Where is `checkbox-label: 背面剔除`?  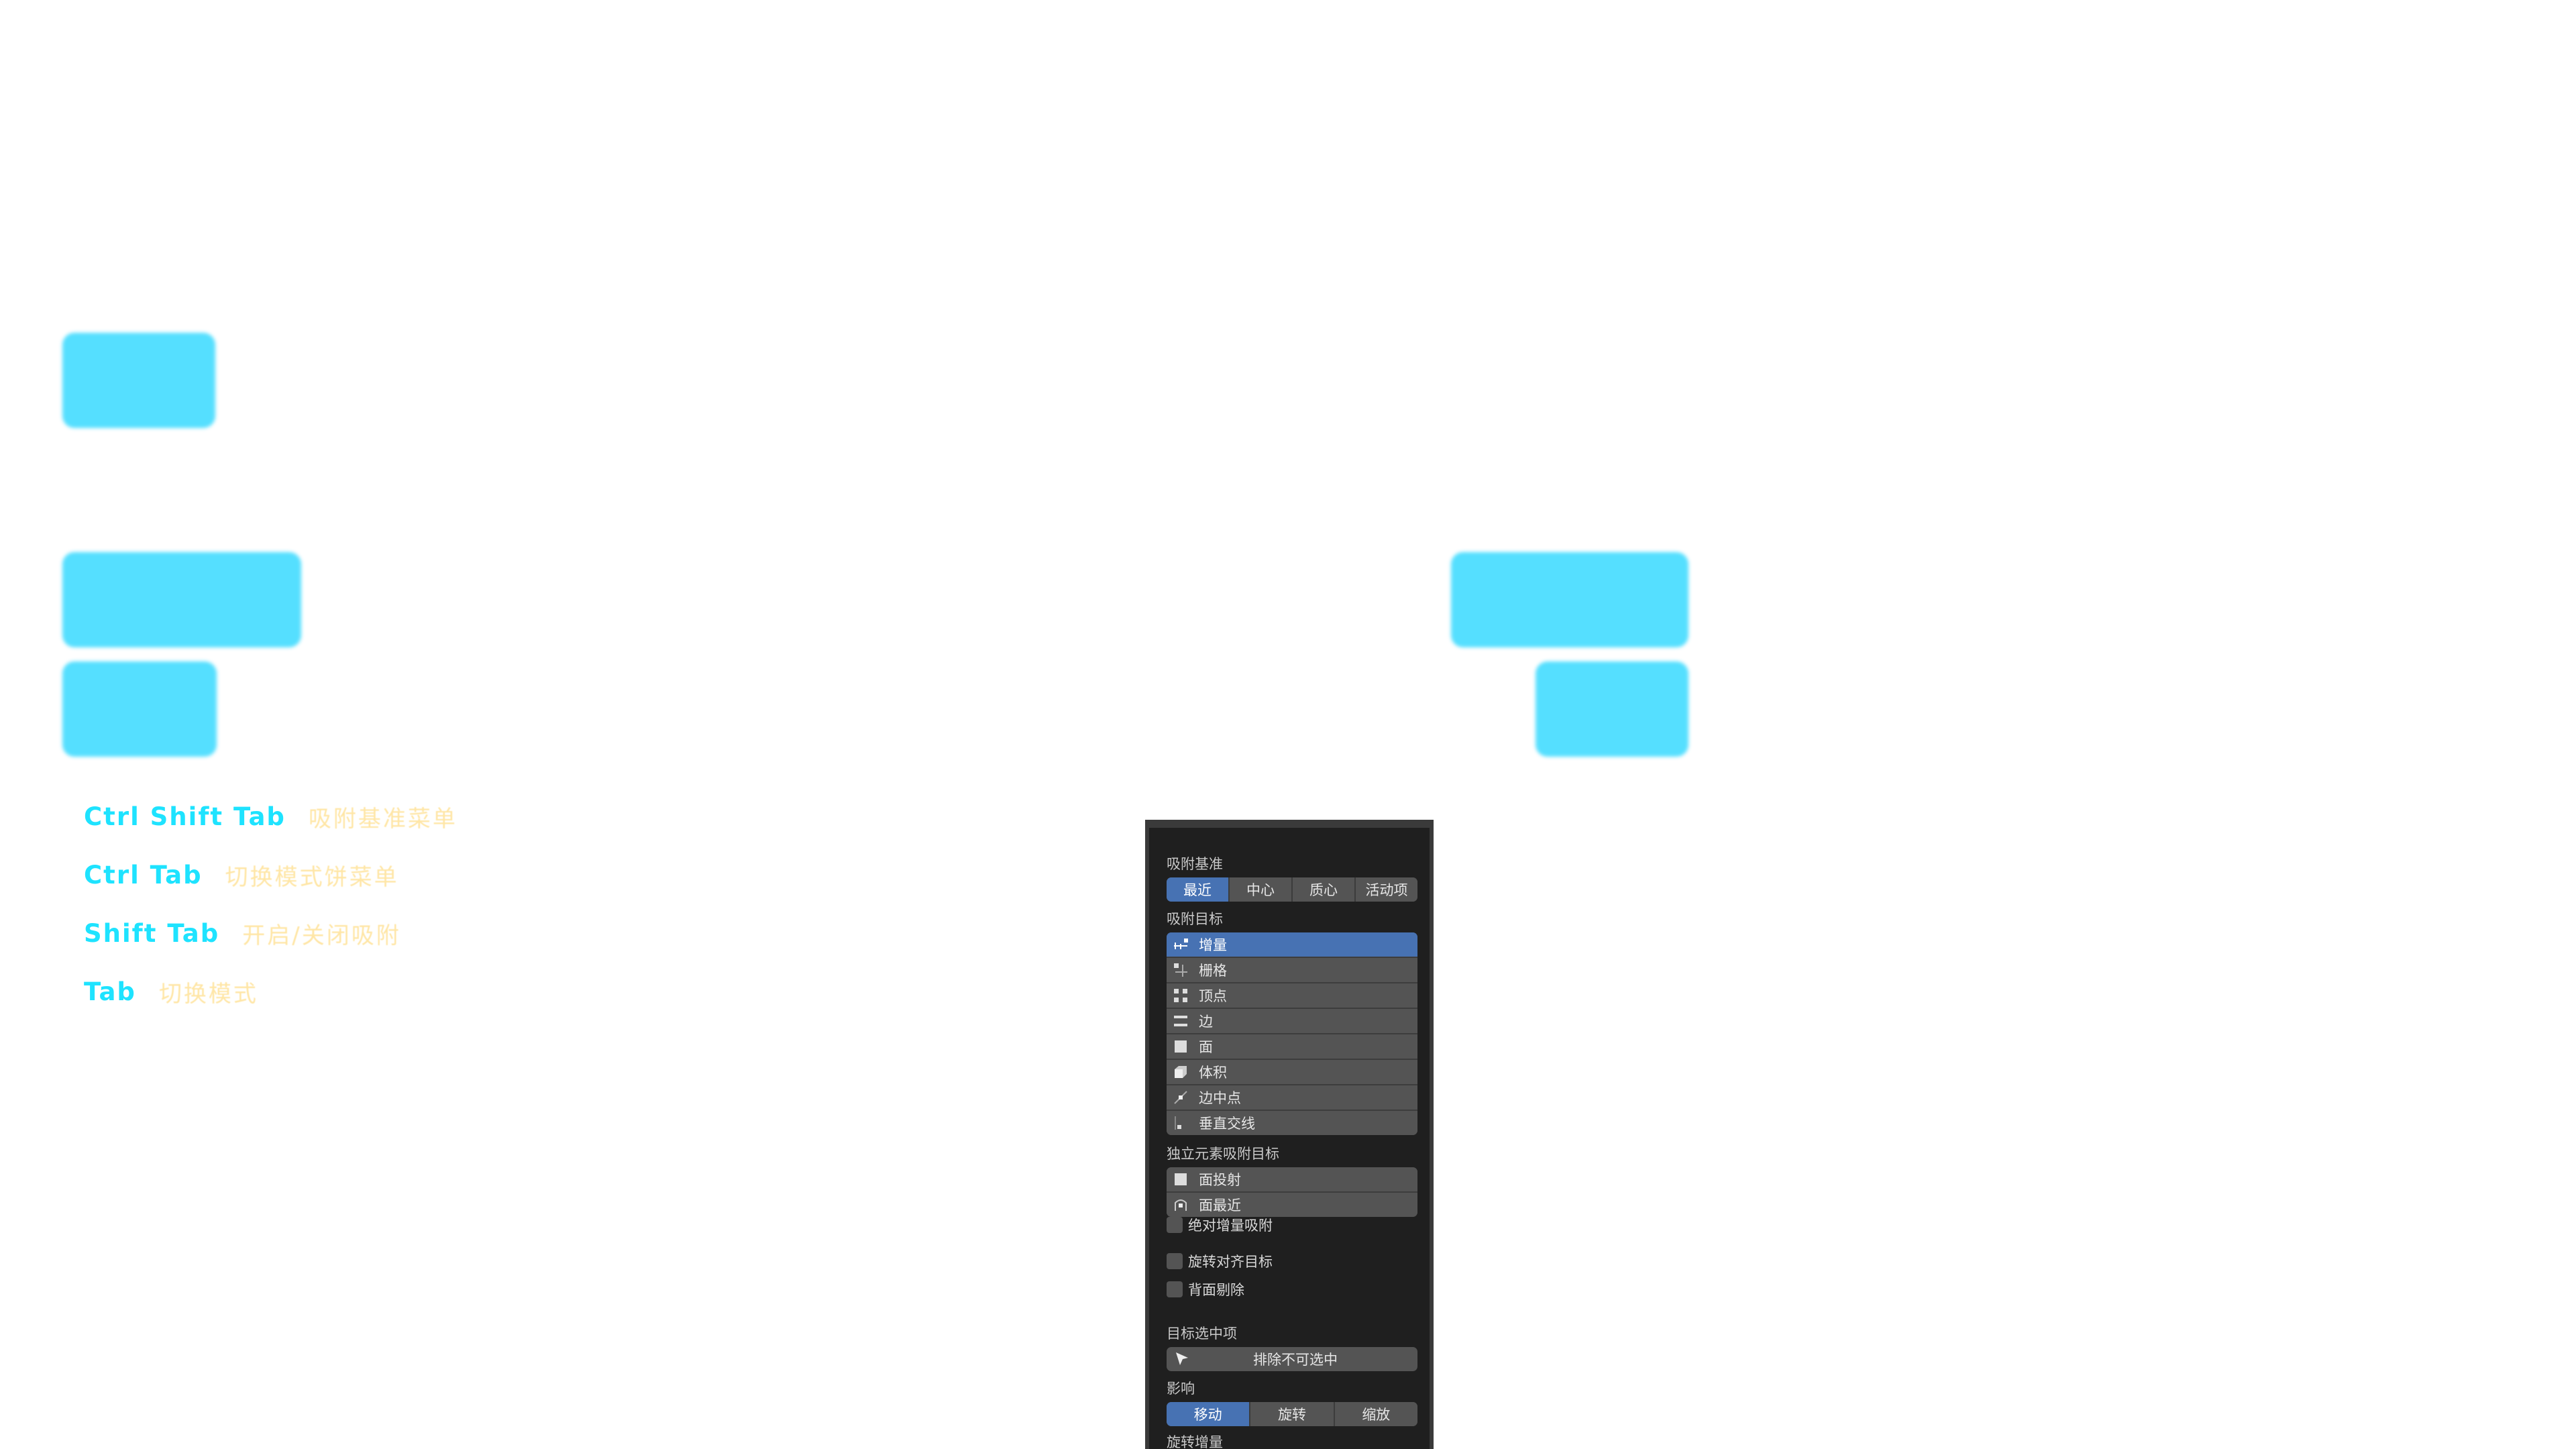
checkbox-label: 背面剔除 is located at coordinates (1216, 1290).